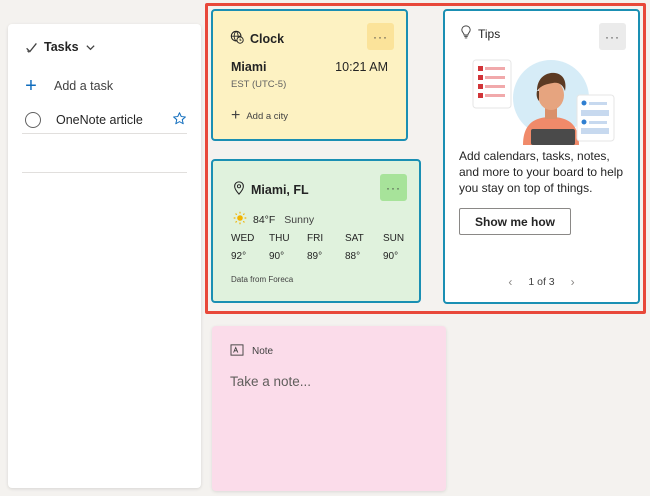  What do you see at coordinates (353, 256) in the screenshot?
I see `forecast-day-temp: 88°` at bounding box center [353, 256].